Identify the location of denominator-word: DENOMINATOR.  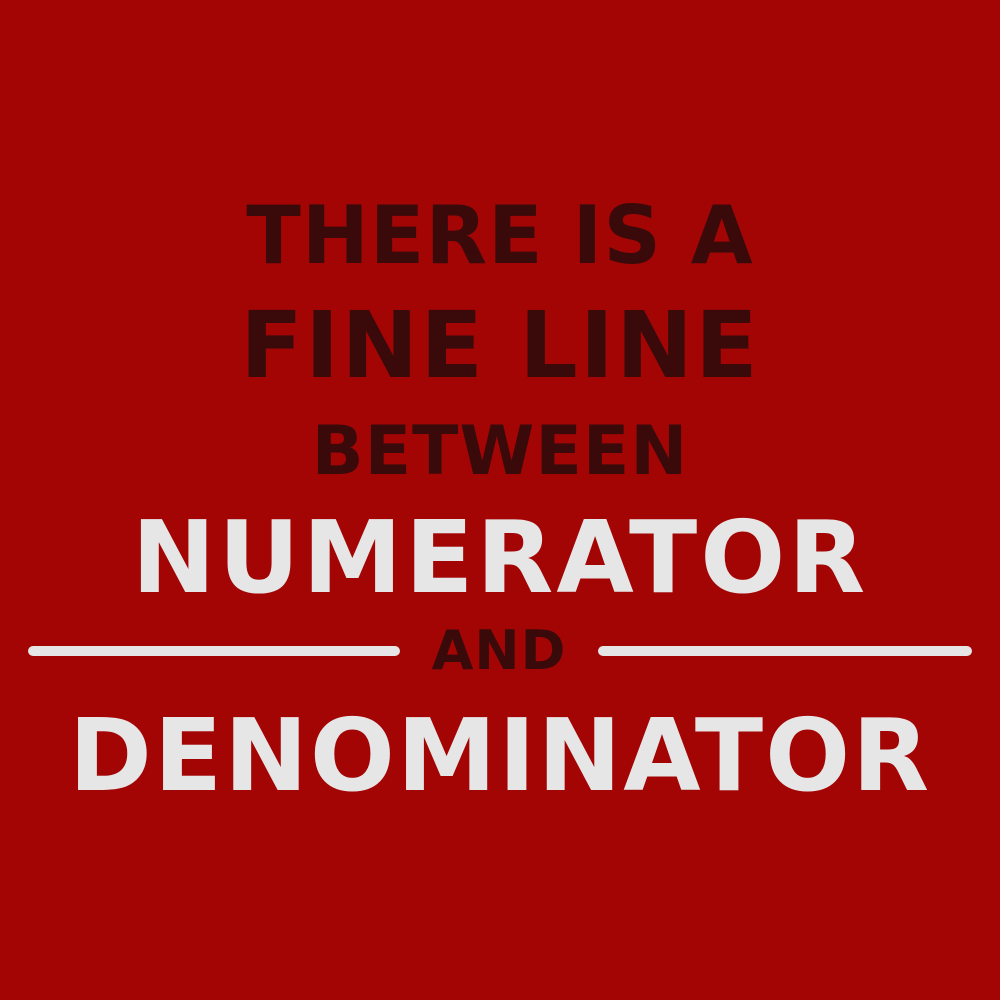
(500, 755).